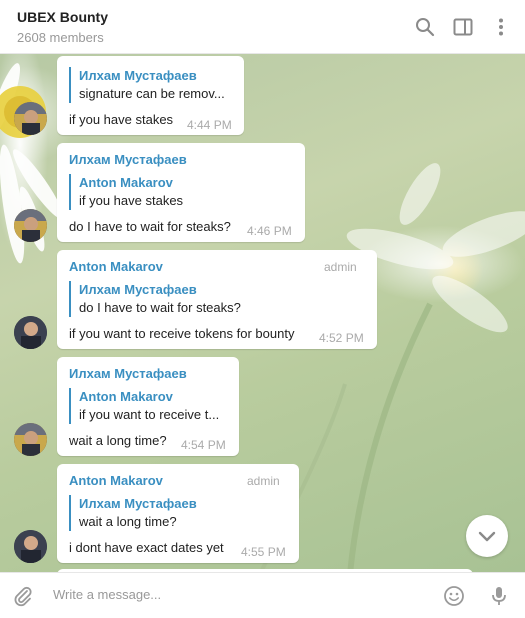  Describe the element at coordinates (146, 547) in the screenshot. I see `message-text: i dont have exact dates yet` at that location.